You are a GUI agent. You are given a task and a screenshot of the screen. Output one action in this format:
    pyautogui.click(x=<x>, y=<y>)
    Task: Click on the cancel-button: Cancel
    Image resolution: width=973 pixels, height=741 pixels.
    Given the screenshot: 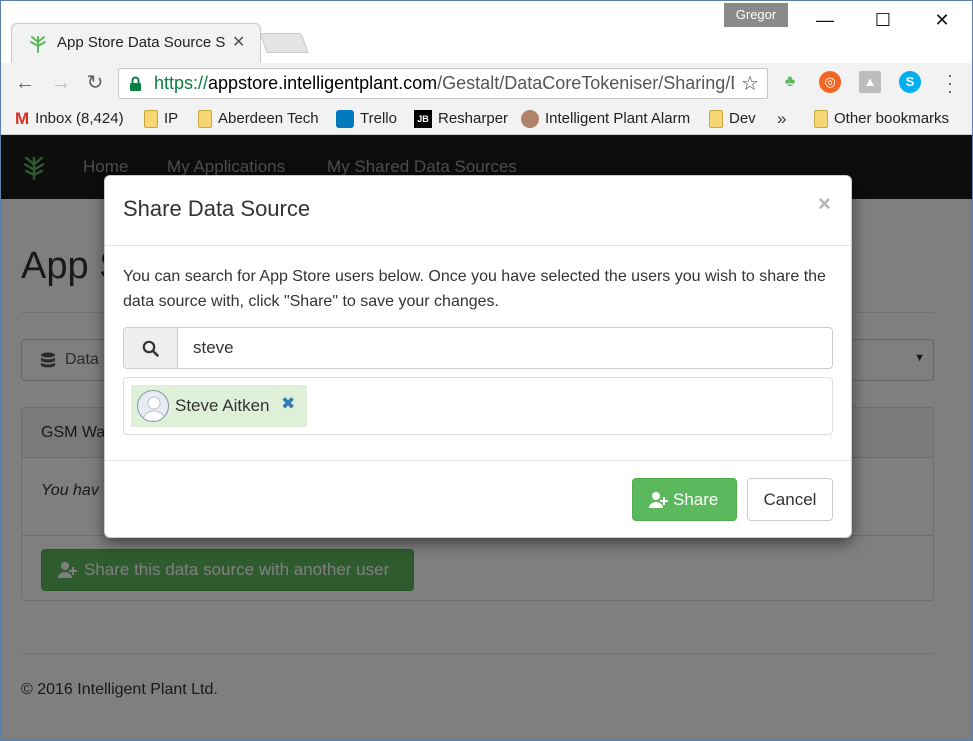 What is the action you would take?
    pyautogui.click(x=790, y=499)
    